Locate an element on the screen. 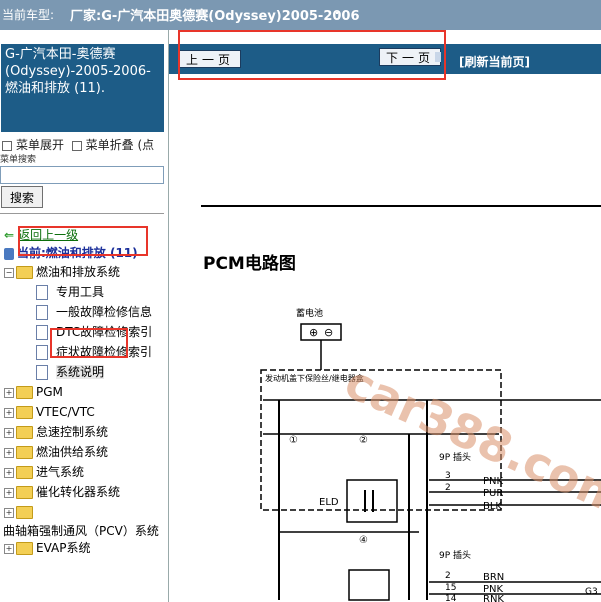  tree-item: 一般故障检修信息 is located at coordinates (94, 312).